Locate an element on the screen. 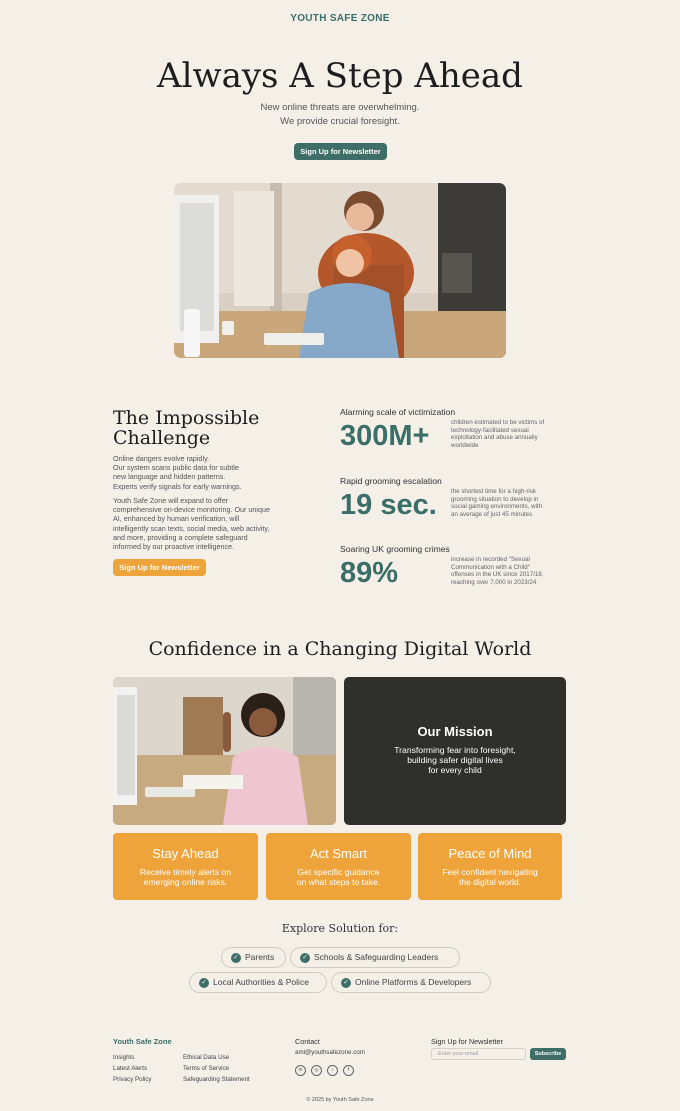 This screenshot has height=1111, width=680. card-title: Stay Ahead is located at coordinates (185, 853).